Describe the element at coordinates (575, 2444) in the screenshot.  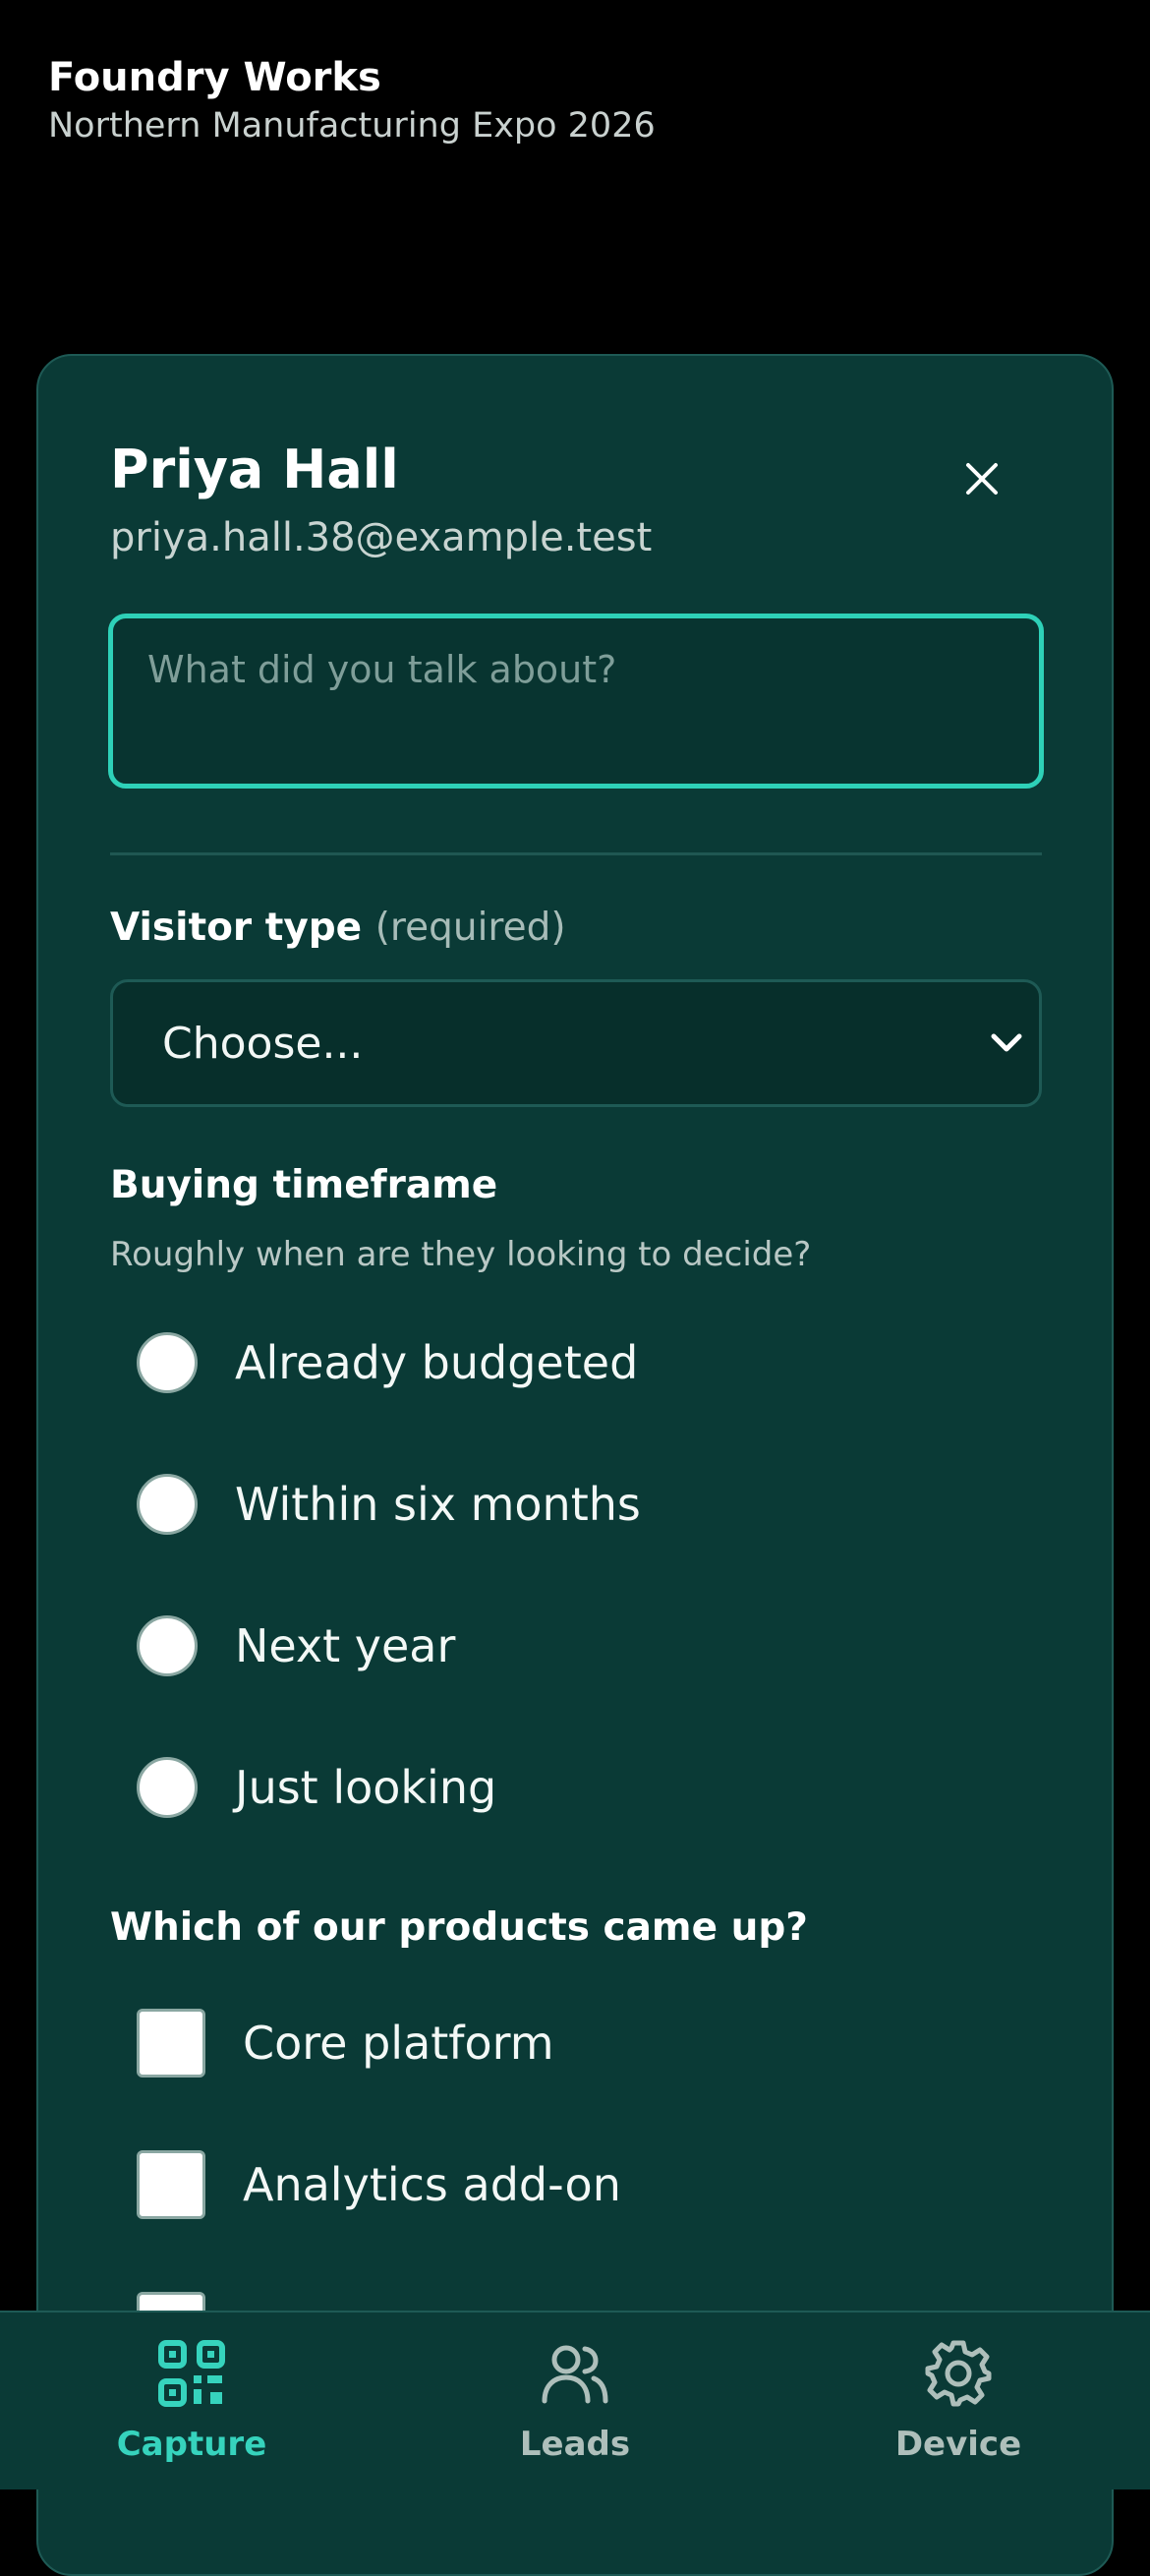
I see `tab-label: Leads` at that location.